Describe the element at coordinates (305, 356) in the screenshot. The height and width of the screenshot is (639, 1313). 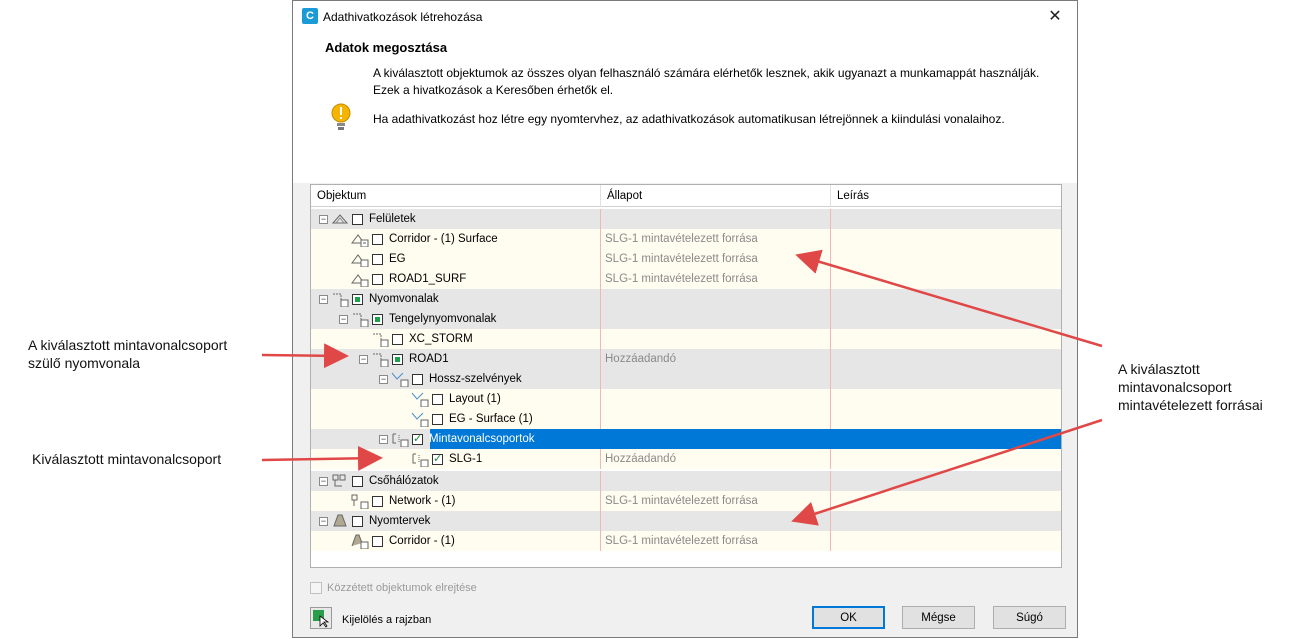
I see `arrow-to-road1` at that location.